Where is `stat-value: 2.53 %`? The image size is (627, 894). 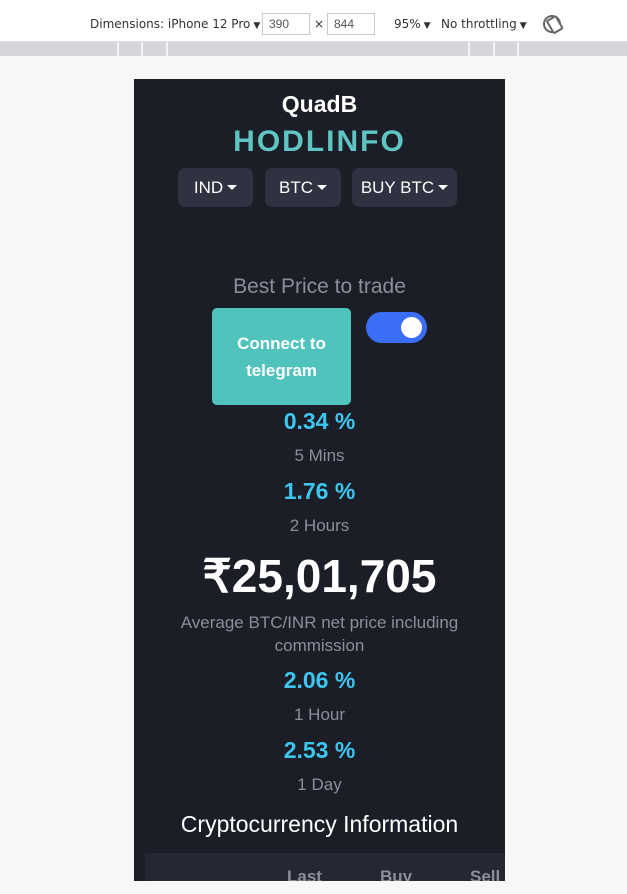
stat-value: 2.53 % is located at coordinates (319, 750).